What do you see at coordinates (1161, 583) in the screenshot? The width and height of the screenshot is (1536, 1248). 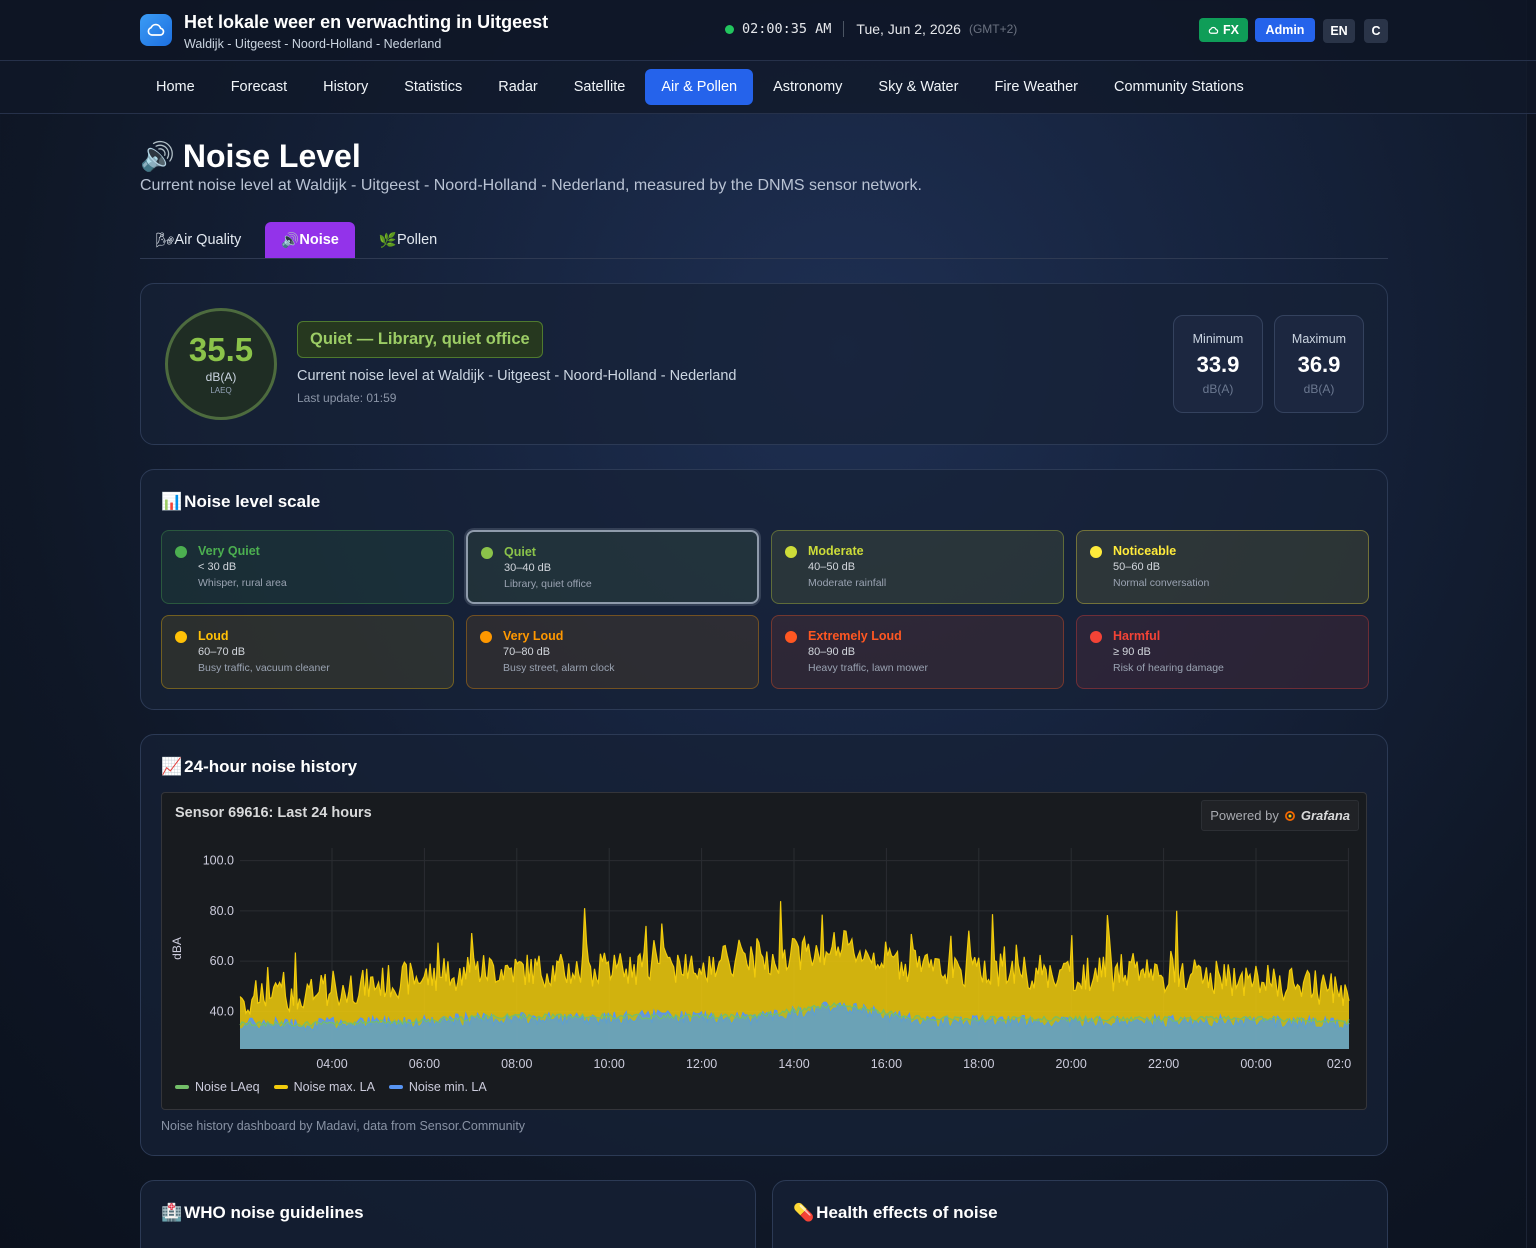 I see `scale-description: Normal conversation` at bounding box center [1161, 583].